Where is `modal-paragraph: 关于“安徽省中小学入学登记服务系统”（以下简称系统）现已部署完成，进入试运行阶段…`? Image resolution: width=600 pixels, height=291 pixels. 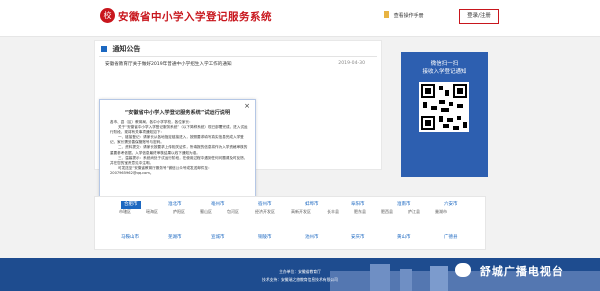
modal-paragraph: 关于“安徽省中小学入学登记服务系统”（以下简称系统）现已部署完成，进入试运行阶段… is located at coordinates (179, 130).